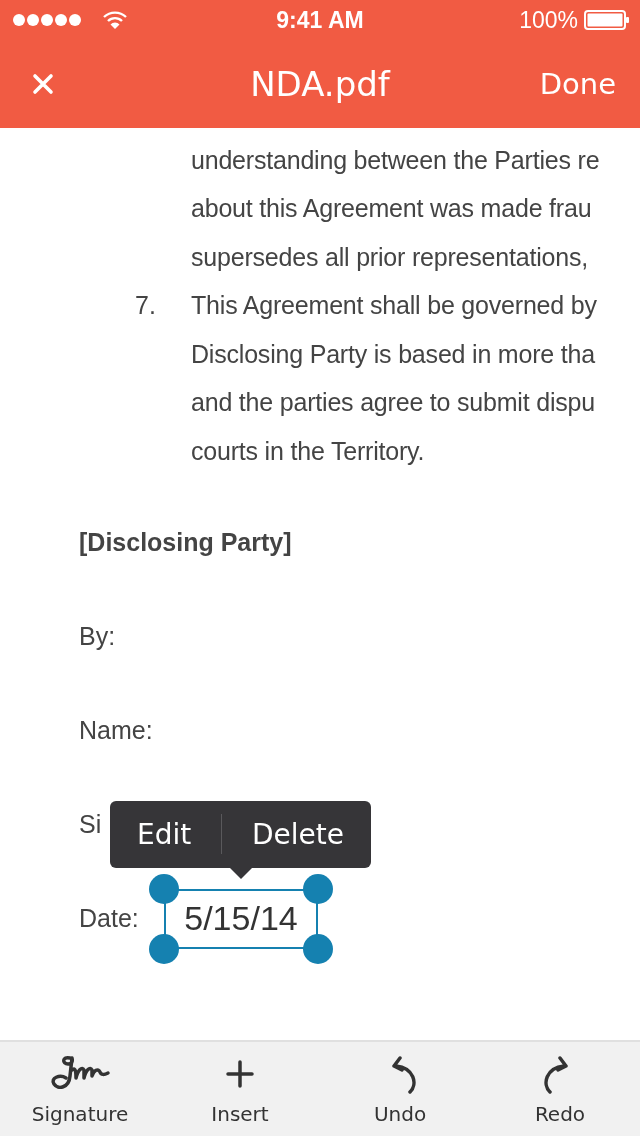 Image resolution: width=640 pixels, height=1136 pixels. Describe the element at coordinates (145, 306) in the screenshot. I see `list-number: 7.` at that location.